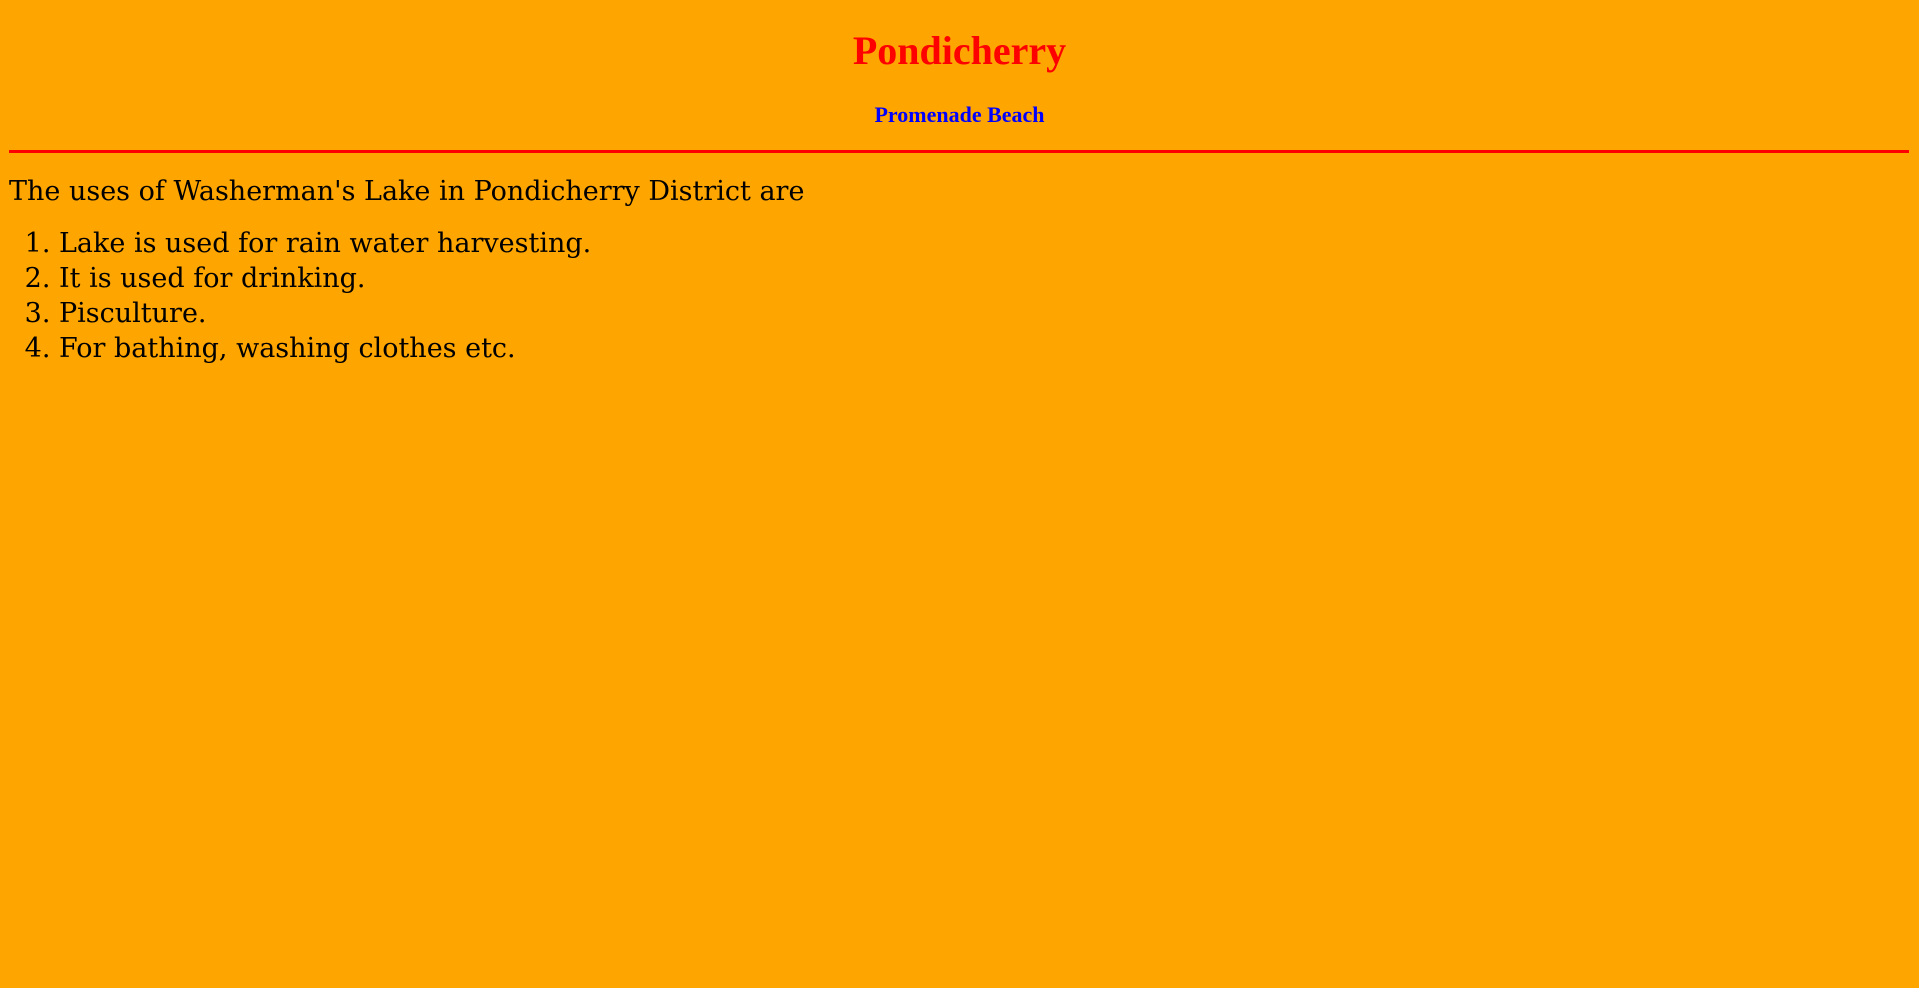 The width and height of the screenshot is (1919, 991). Describe the element at coordinates (325, 243) in the screenshot. I see `list-item: Lake is used for rain water harvesting.` at that location.